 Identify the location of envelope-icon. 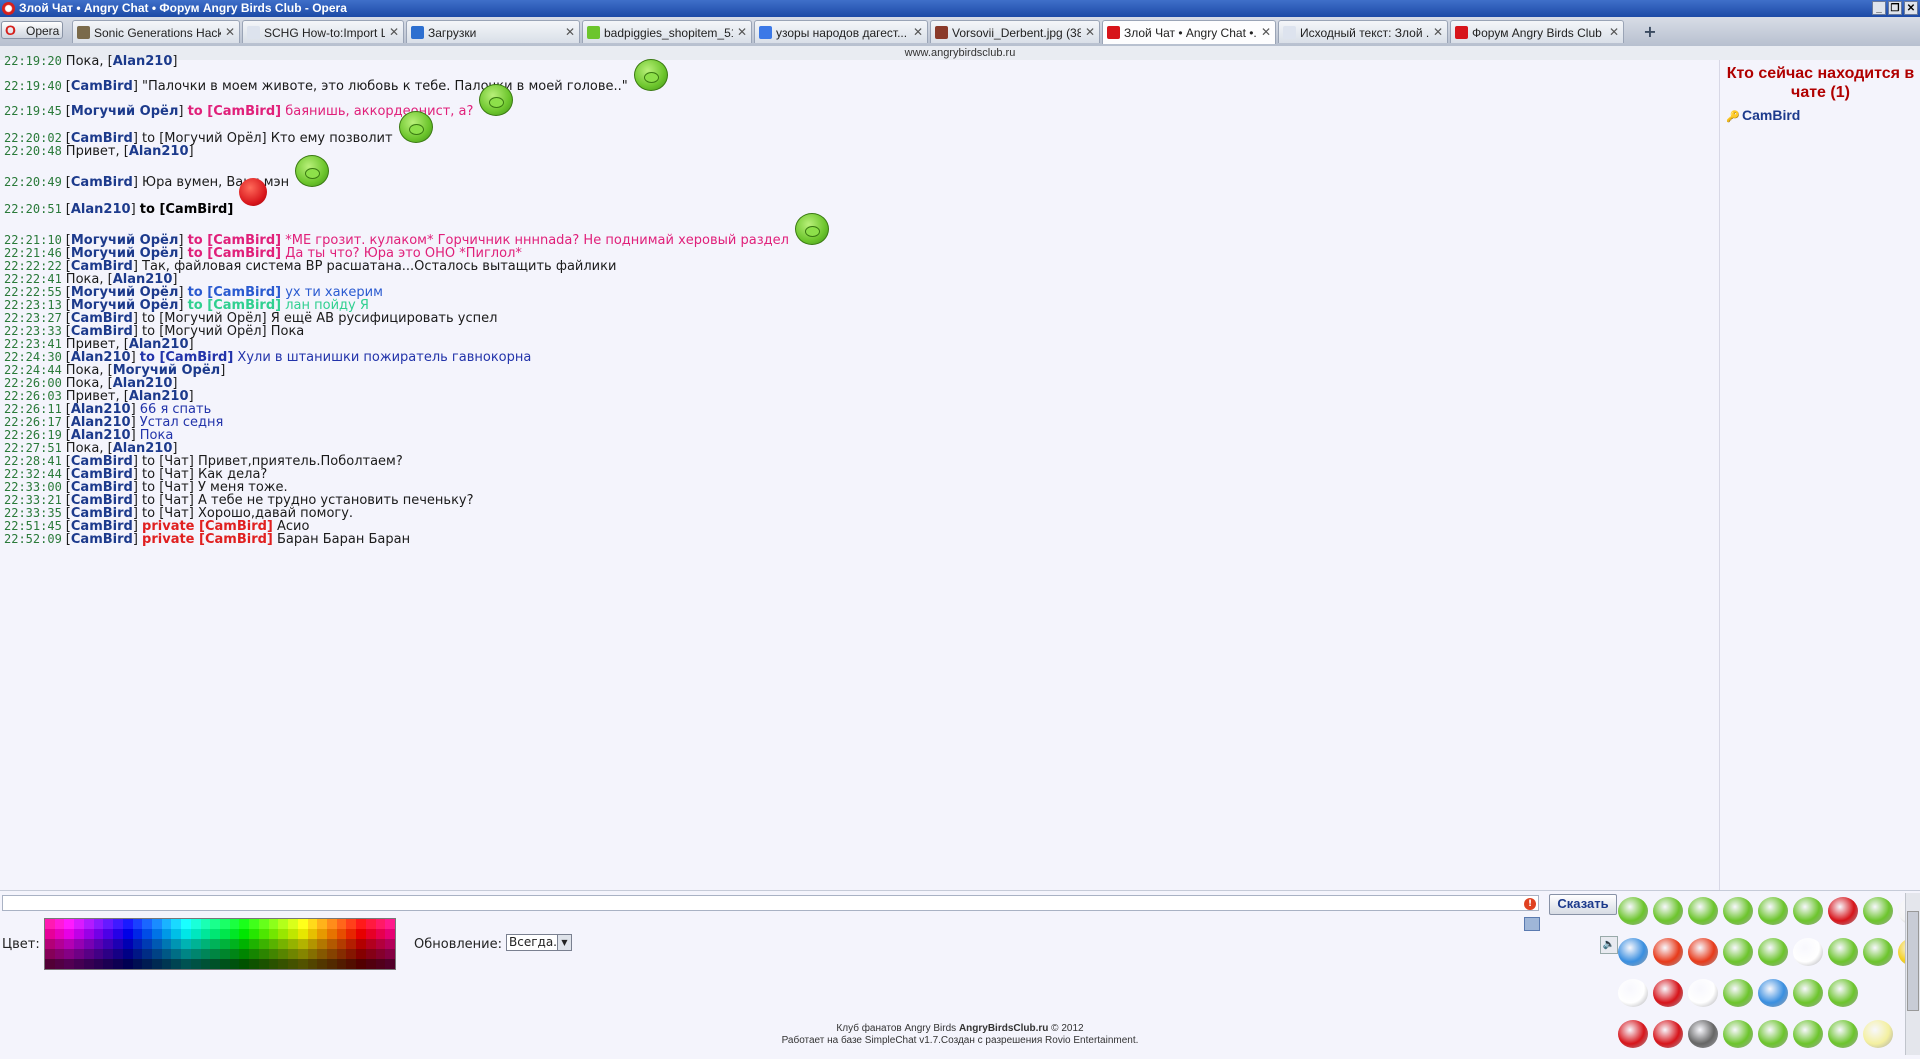
(1532, 924).